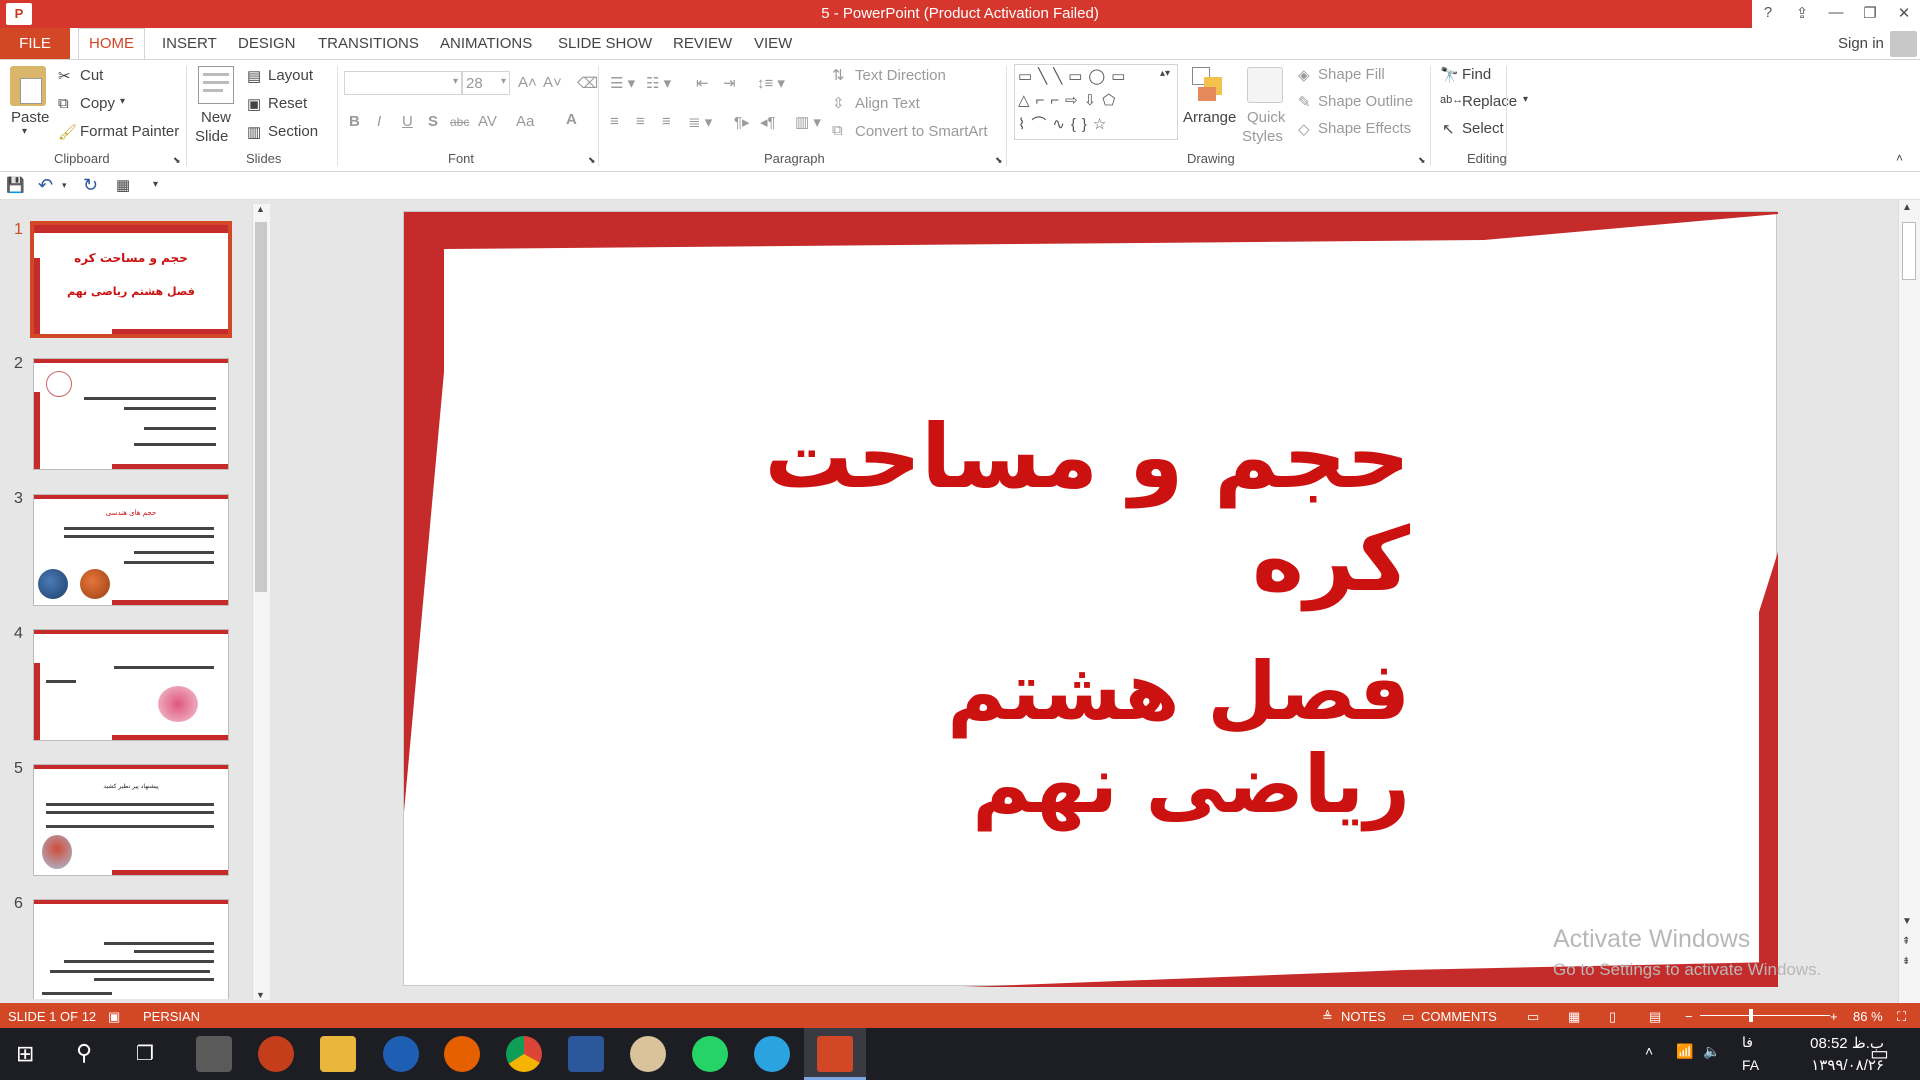  Describe the element at coordinates (1868, 1016) in the screenshot. I see `zoom-level: 86 %` at that location.